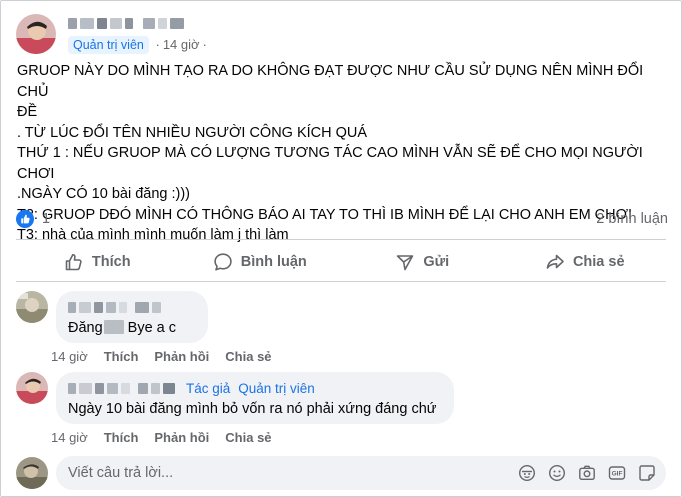 The width and height of the screenshot is (682, 497). I want to click on post-time: 14 giờ, so click(181, 44).